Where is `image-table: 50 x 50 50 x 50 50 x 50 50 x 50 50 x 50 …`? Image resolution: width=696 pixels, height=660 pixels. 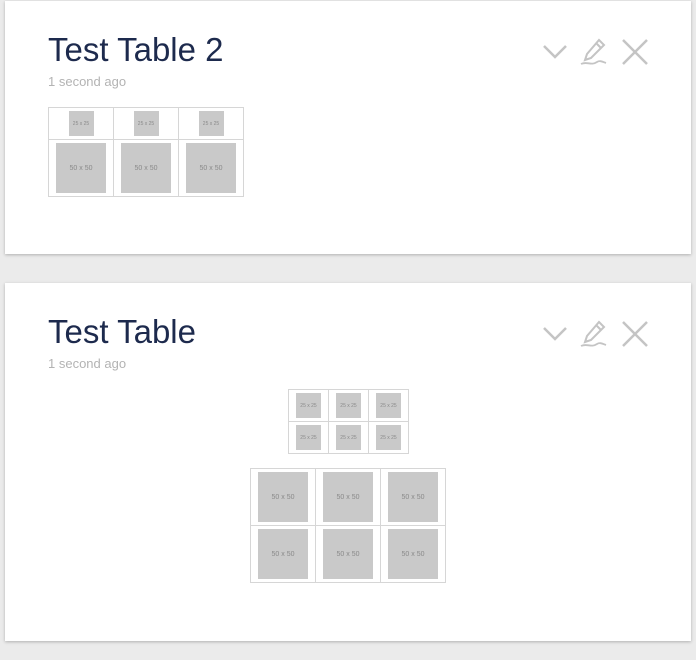 image-table: 50 x 50 50 x 50 50 x 50 50 x 50 50 x 50 … is located at coordinates (348, 525).